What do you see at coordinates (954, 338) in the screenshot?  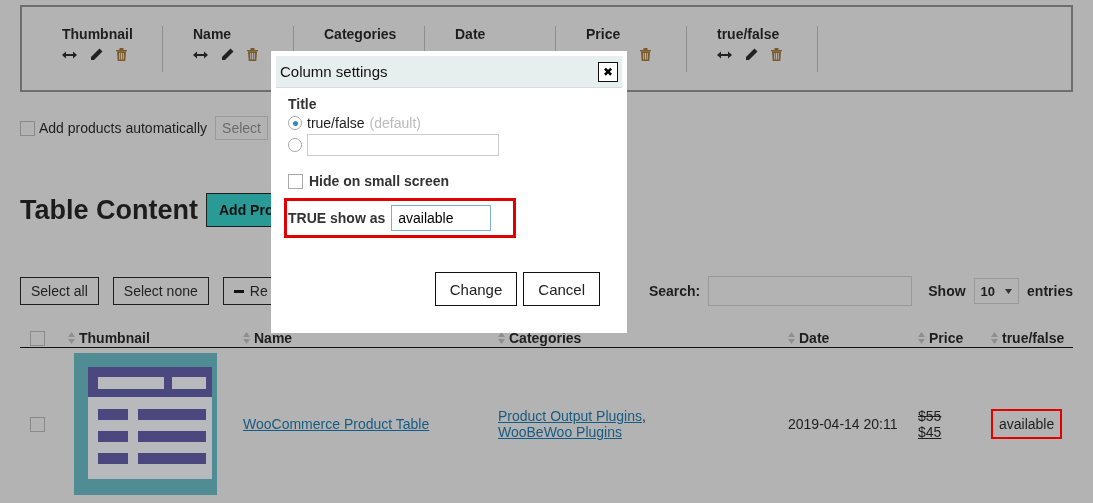 I see `column-header: Price` at bounding box center [954, 338].